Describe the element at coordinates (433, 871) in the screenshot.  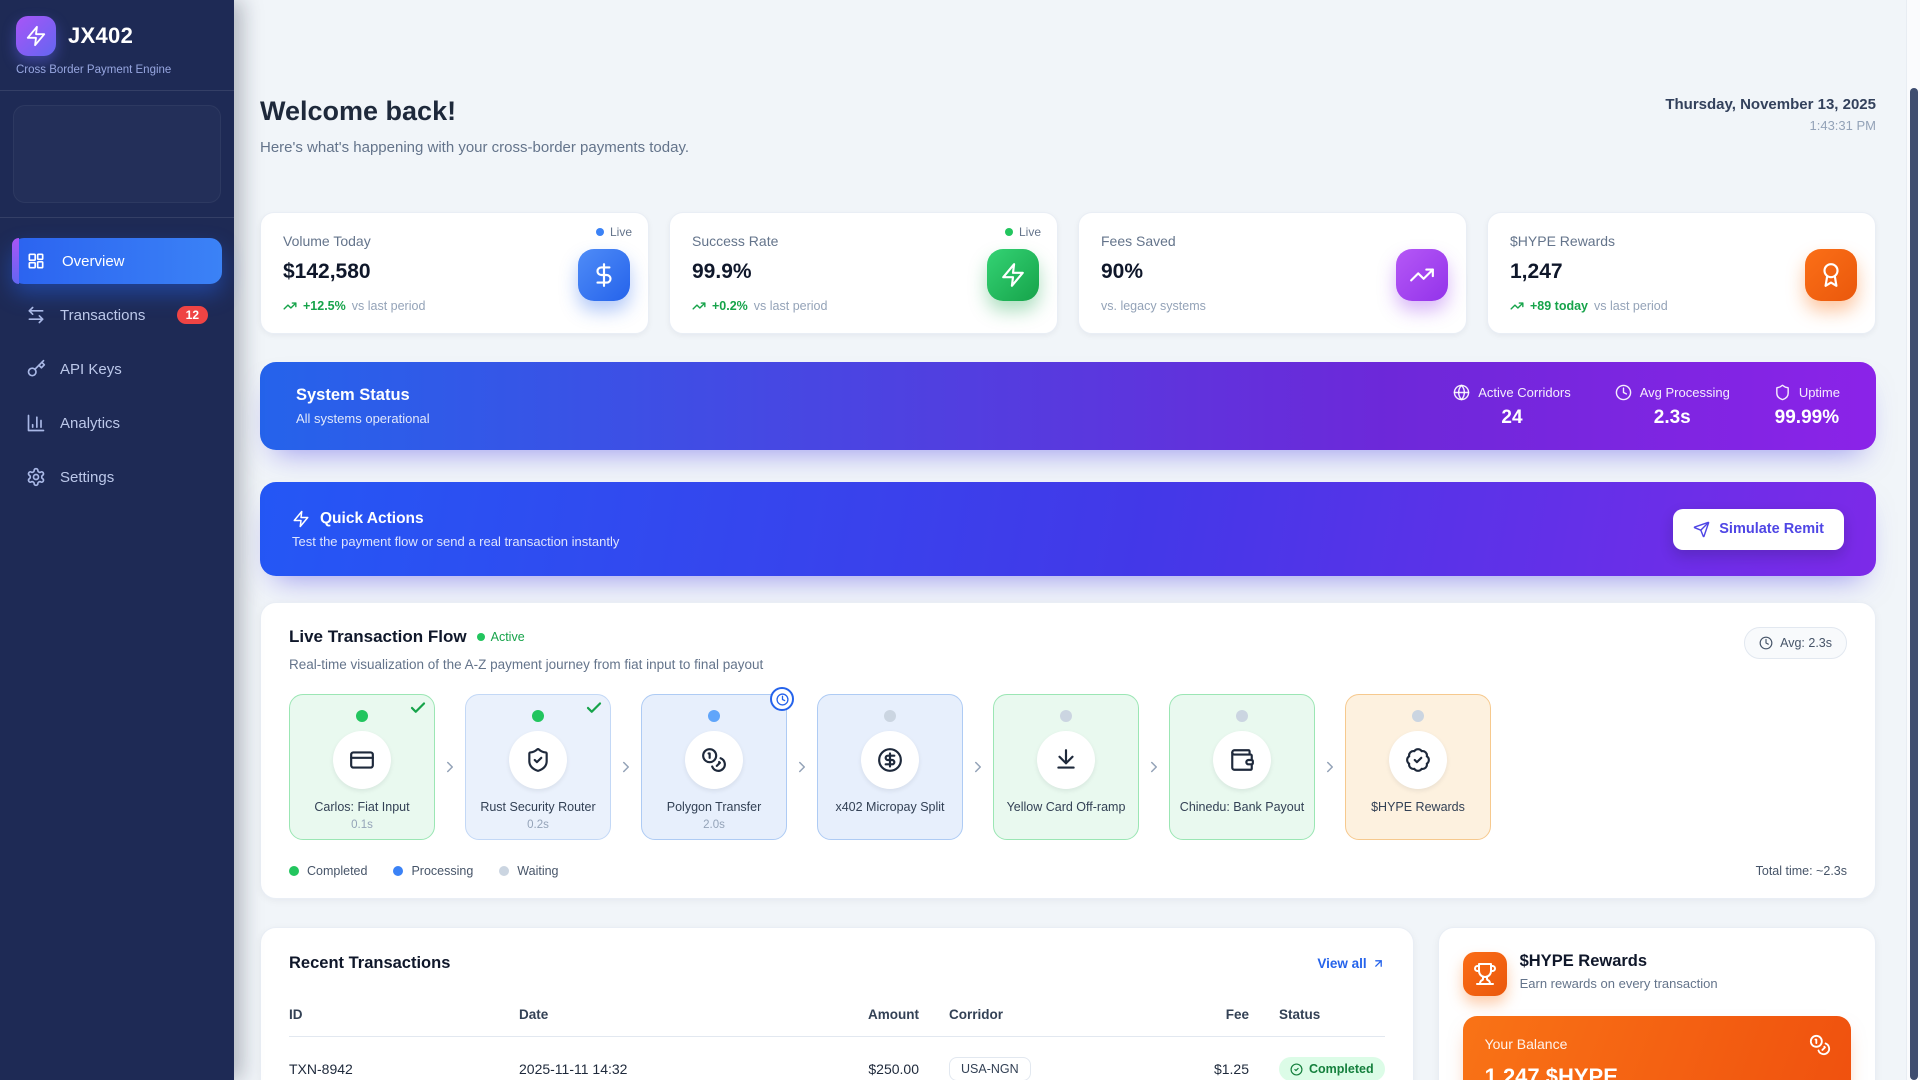
I see `legend-processing: Processing` at that location.